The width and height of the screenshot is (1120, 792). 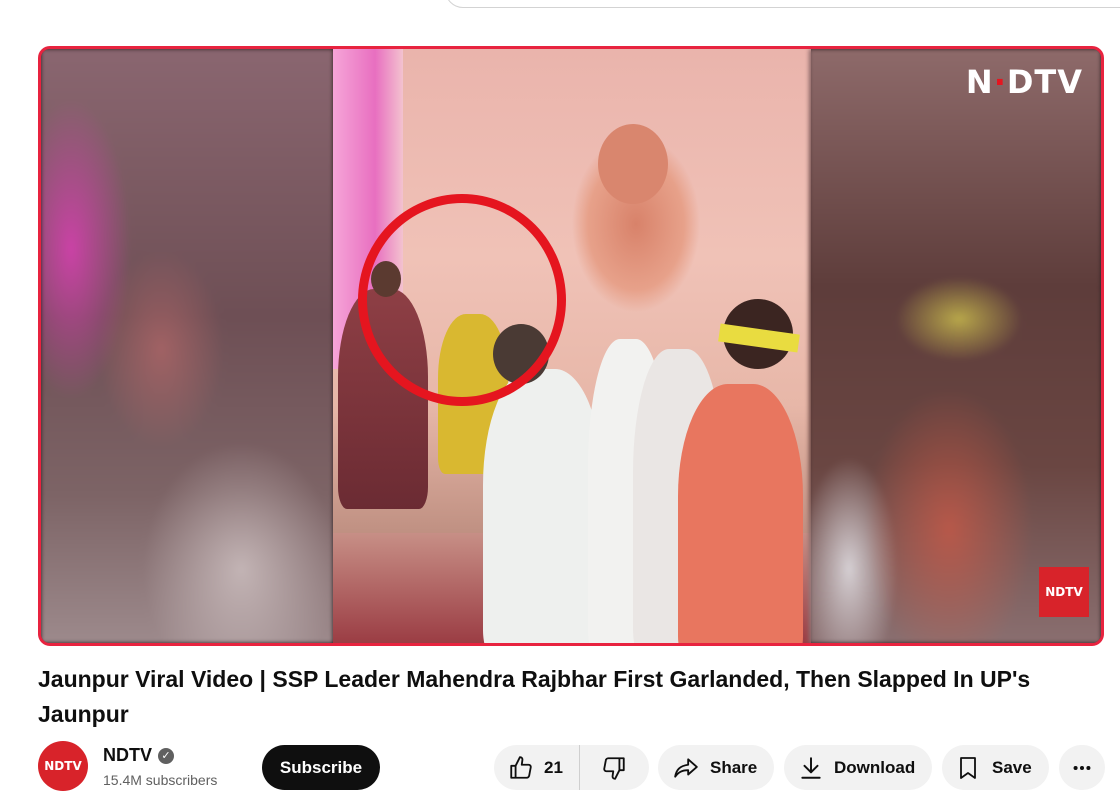 What do you see at coordinates (811, 768) in the screenshot?
I see `download-icon` at bounding box center [811, 768].